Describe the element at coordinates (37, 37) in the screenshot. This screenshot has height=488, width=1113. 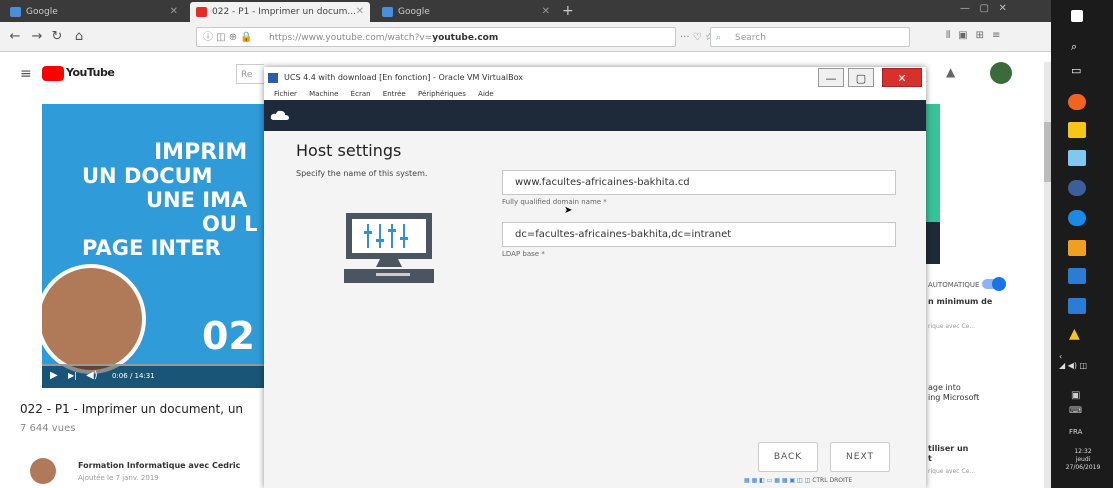
I see `forward-arrow-icon: →` at that location.